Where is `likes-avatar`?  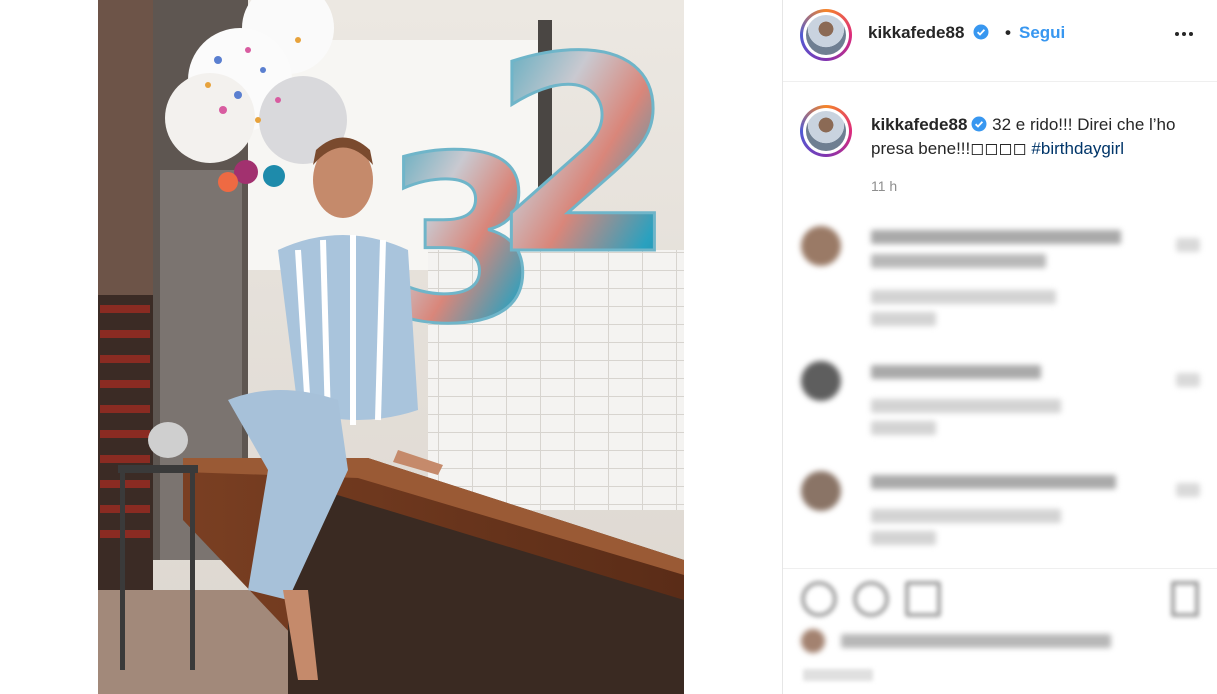
likes-avatar is located at coordinates (813, 641).